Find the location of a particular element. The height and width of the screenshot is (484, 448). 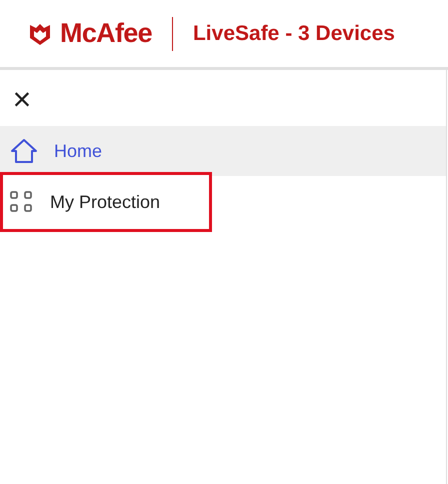

menu-item: My Protection is located at coordinates (106, 202).